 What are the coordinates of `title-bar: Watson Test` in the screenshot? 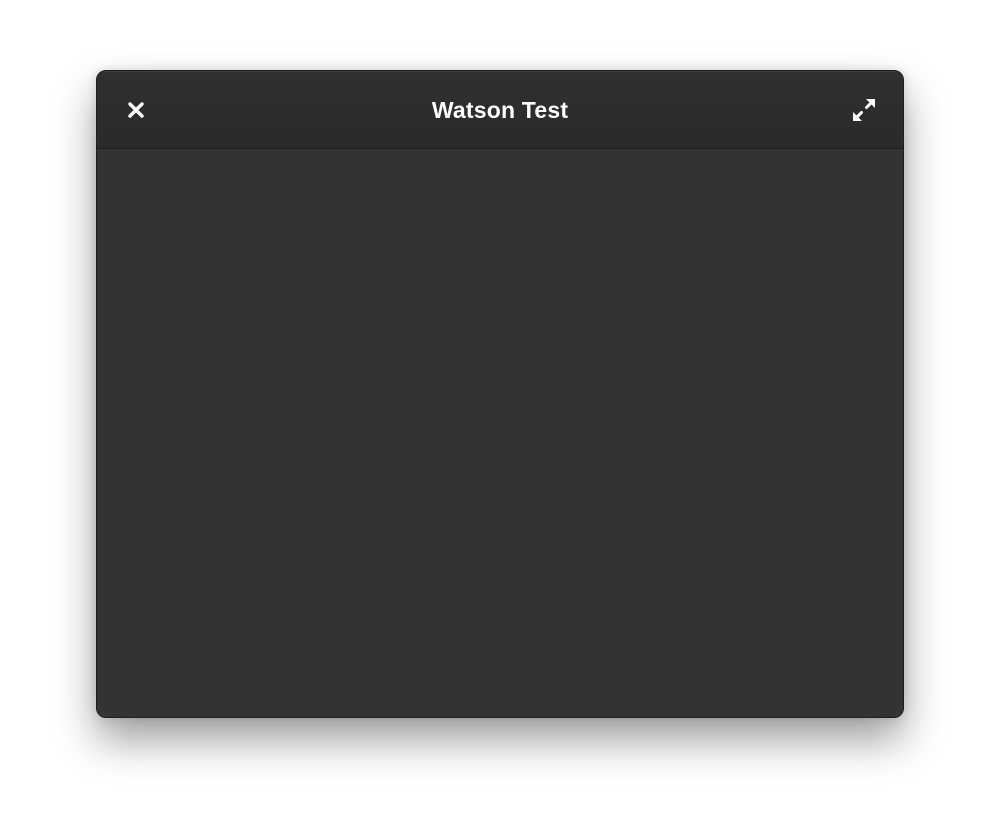 It's located at (500, 110).